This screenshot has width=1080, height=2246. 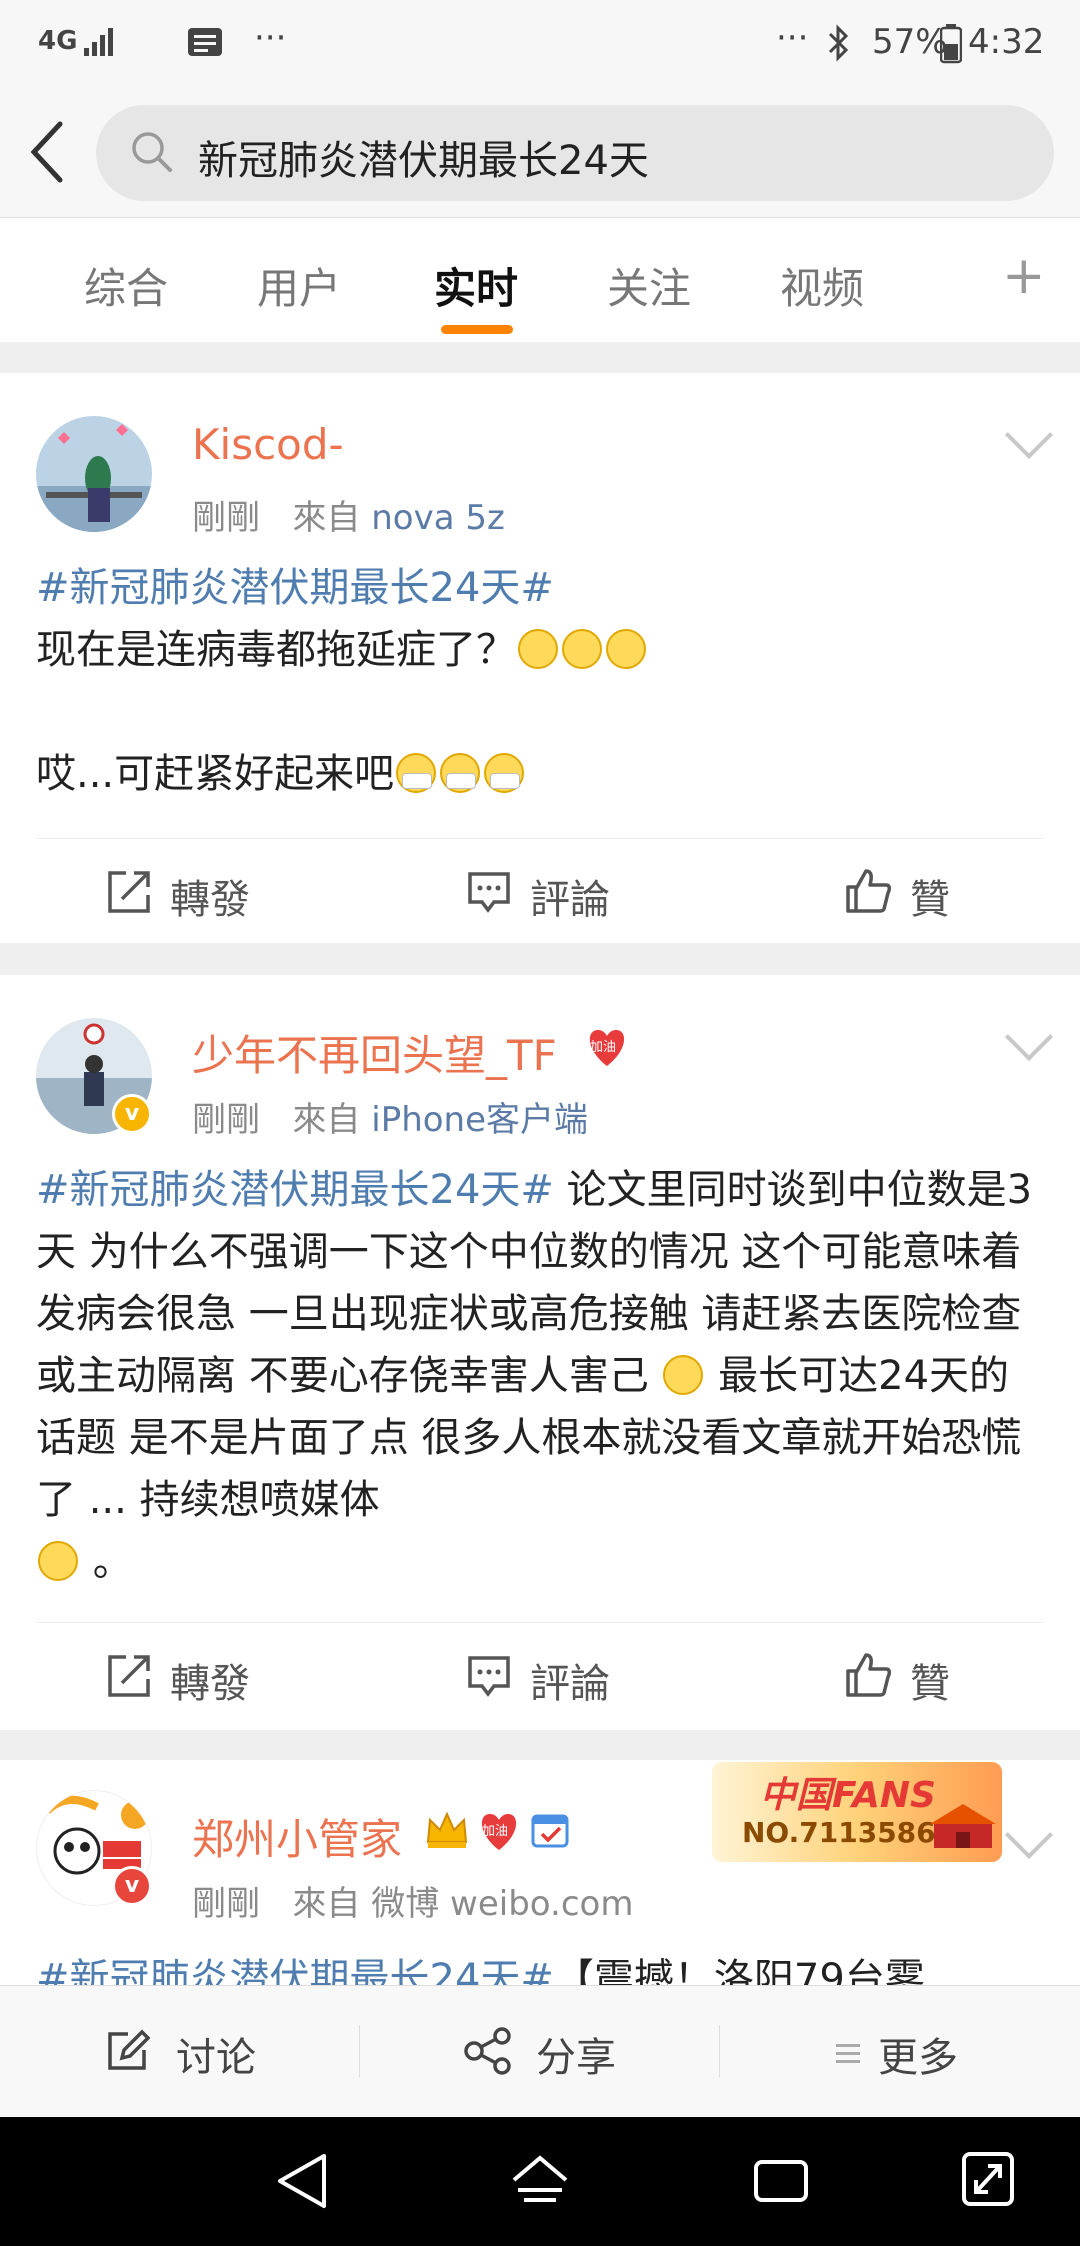 What do you see at coordinates (781, 2181) in the screenshot?
I see `recent-apps-icon` at bounding box center [781, 2181].